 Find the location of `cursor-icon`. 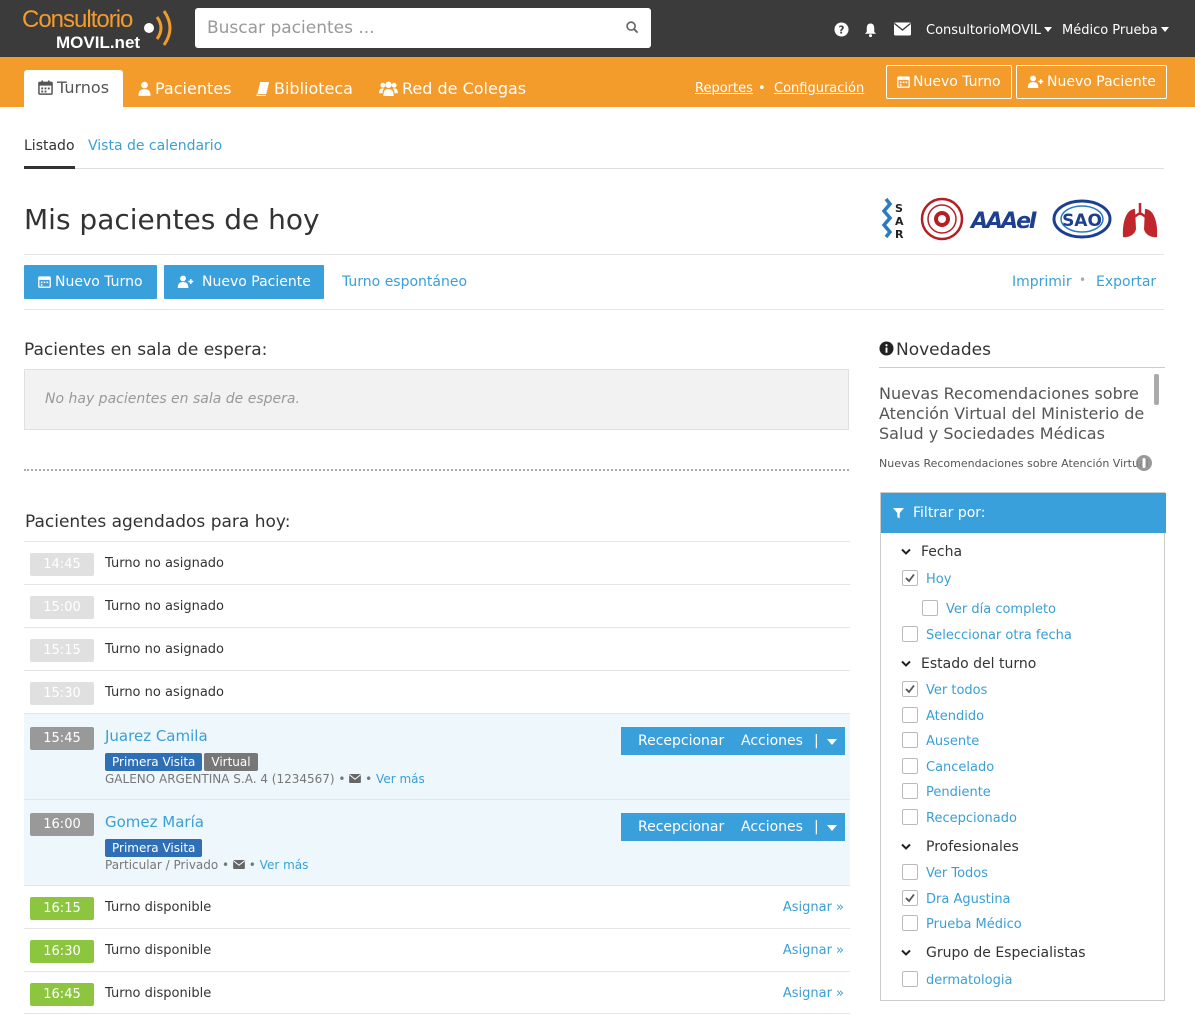

cursor-icon is located at coordinates (1144, 463).